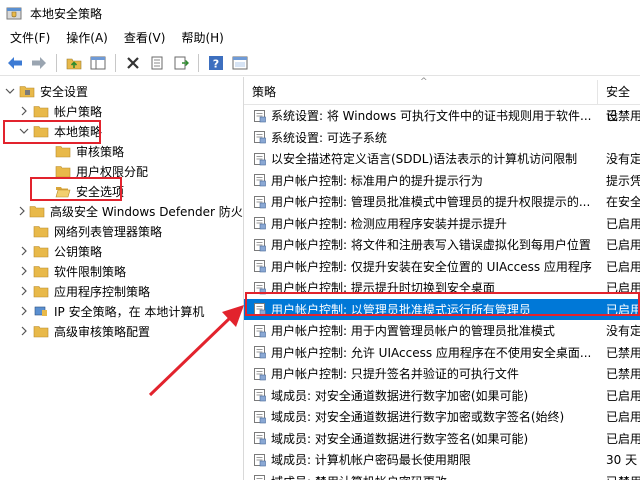  I want to click on tree-item: 高级安全 Windows Defender 防火墙, so click(121, 211).